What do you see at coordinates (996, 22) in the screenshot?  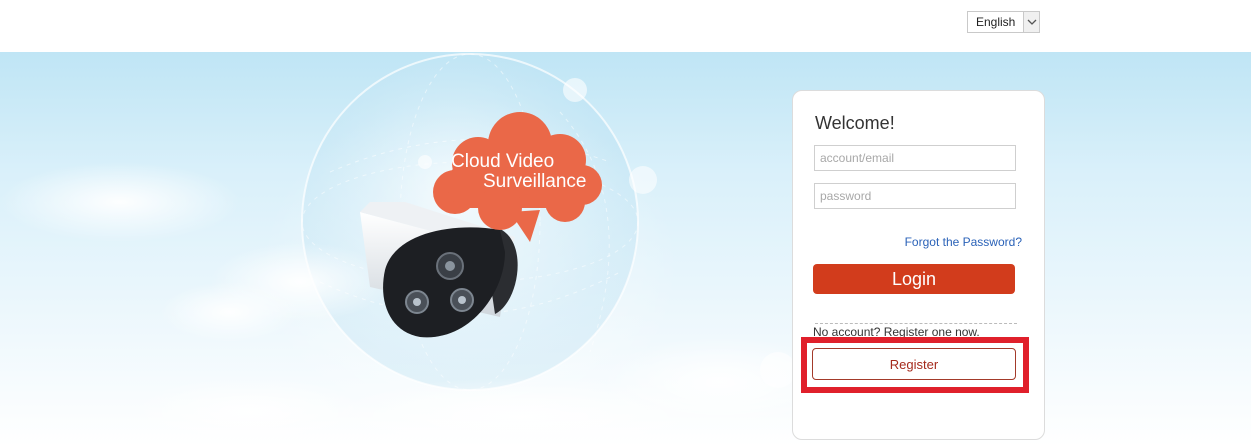 I see `language-selected-value: English` at bounding box center [996, 22].